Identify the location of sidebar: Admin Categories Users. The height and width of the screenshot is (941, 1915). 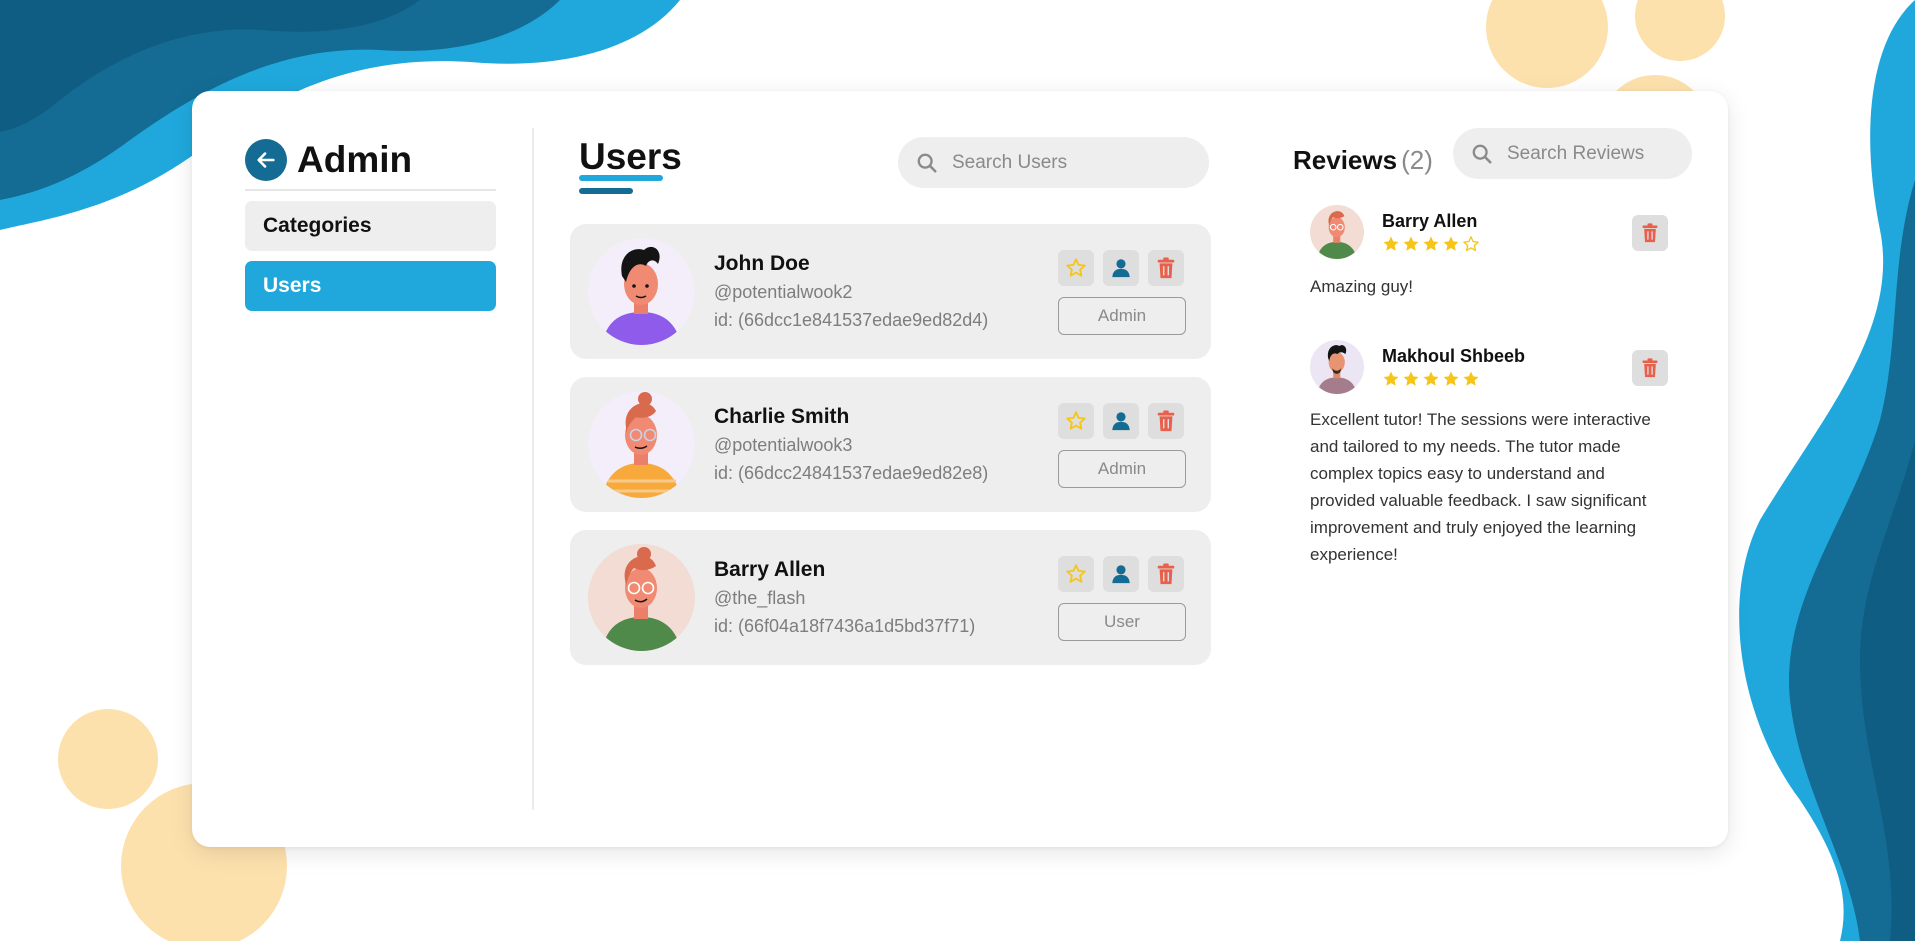
(370, 221).